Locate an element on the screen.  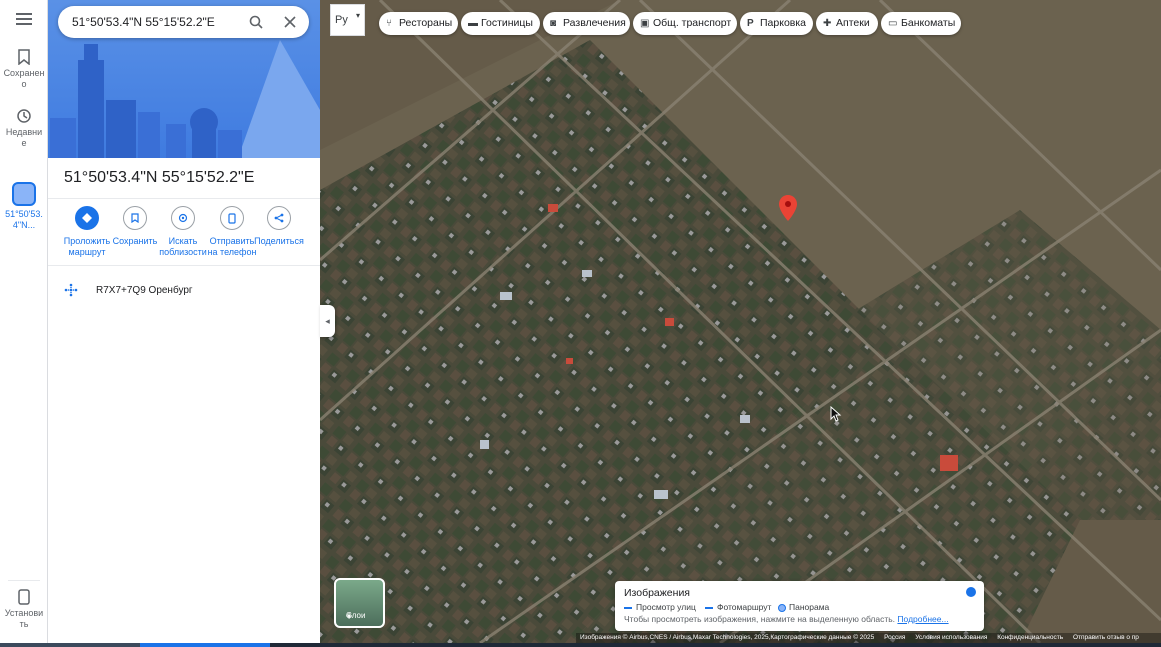
menu-button is located at coordinates (24, 20).